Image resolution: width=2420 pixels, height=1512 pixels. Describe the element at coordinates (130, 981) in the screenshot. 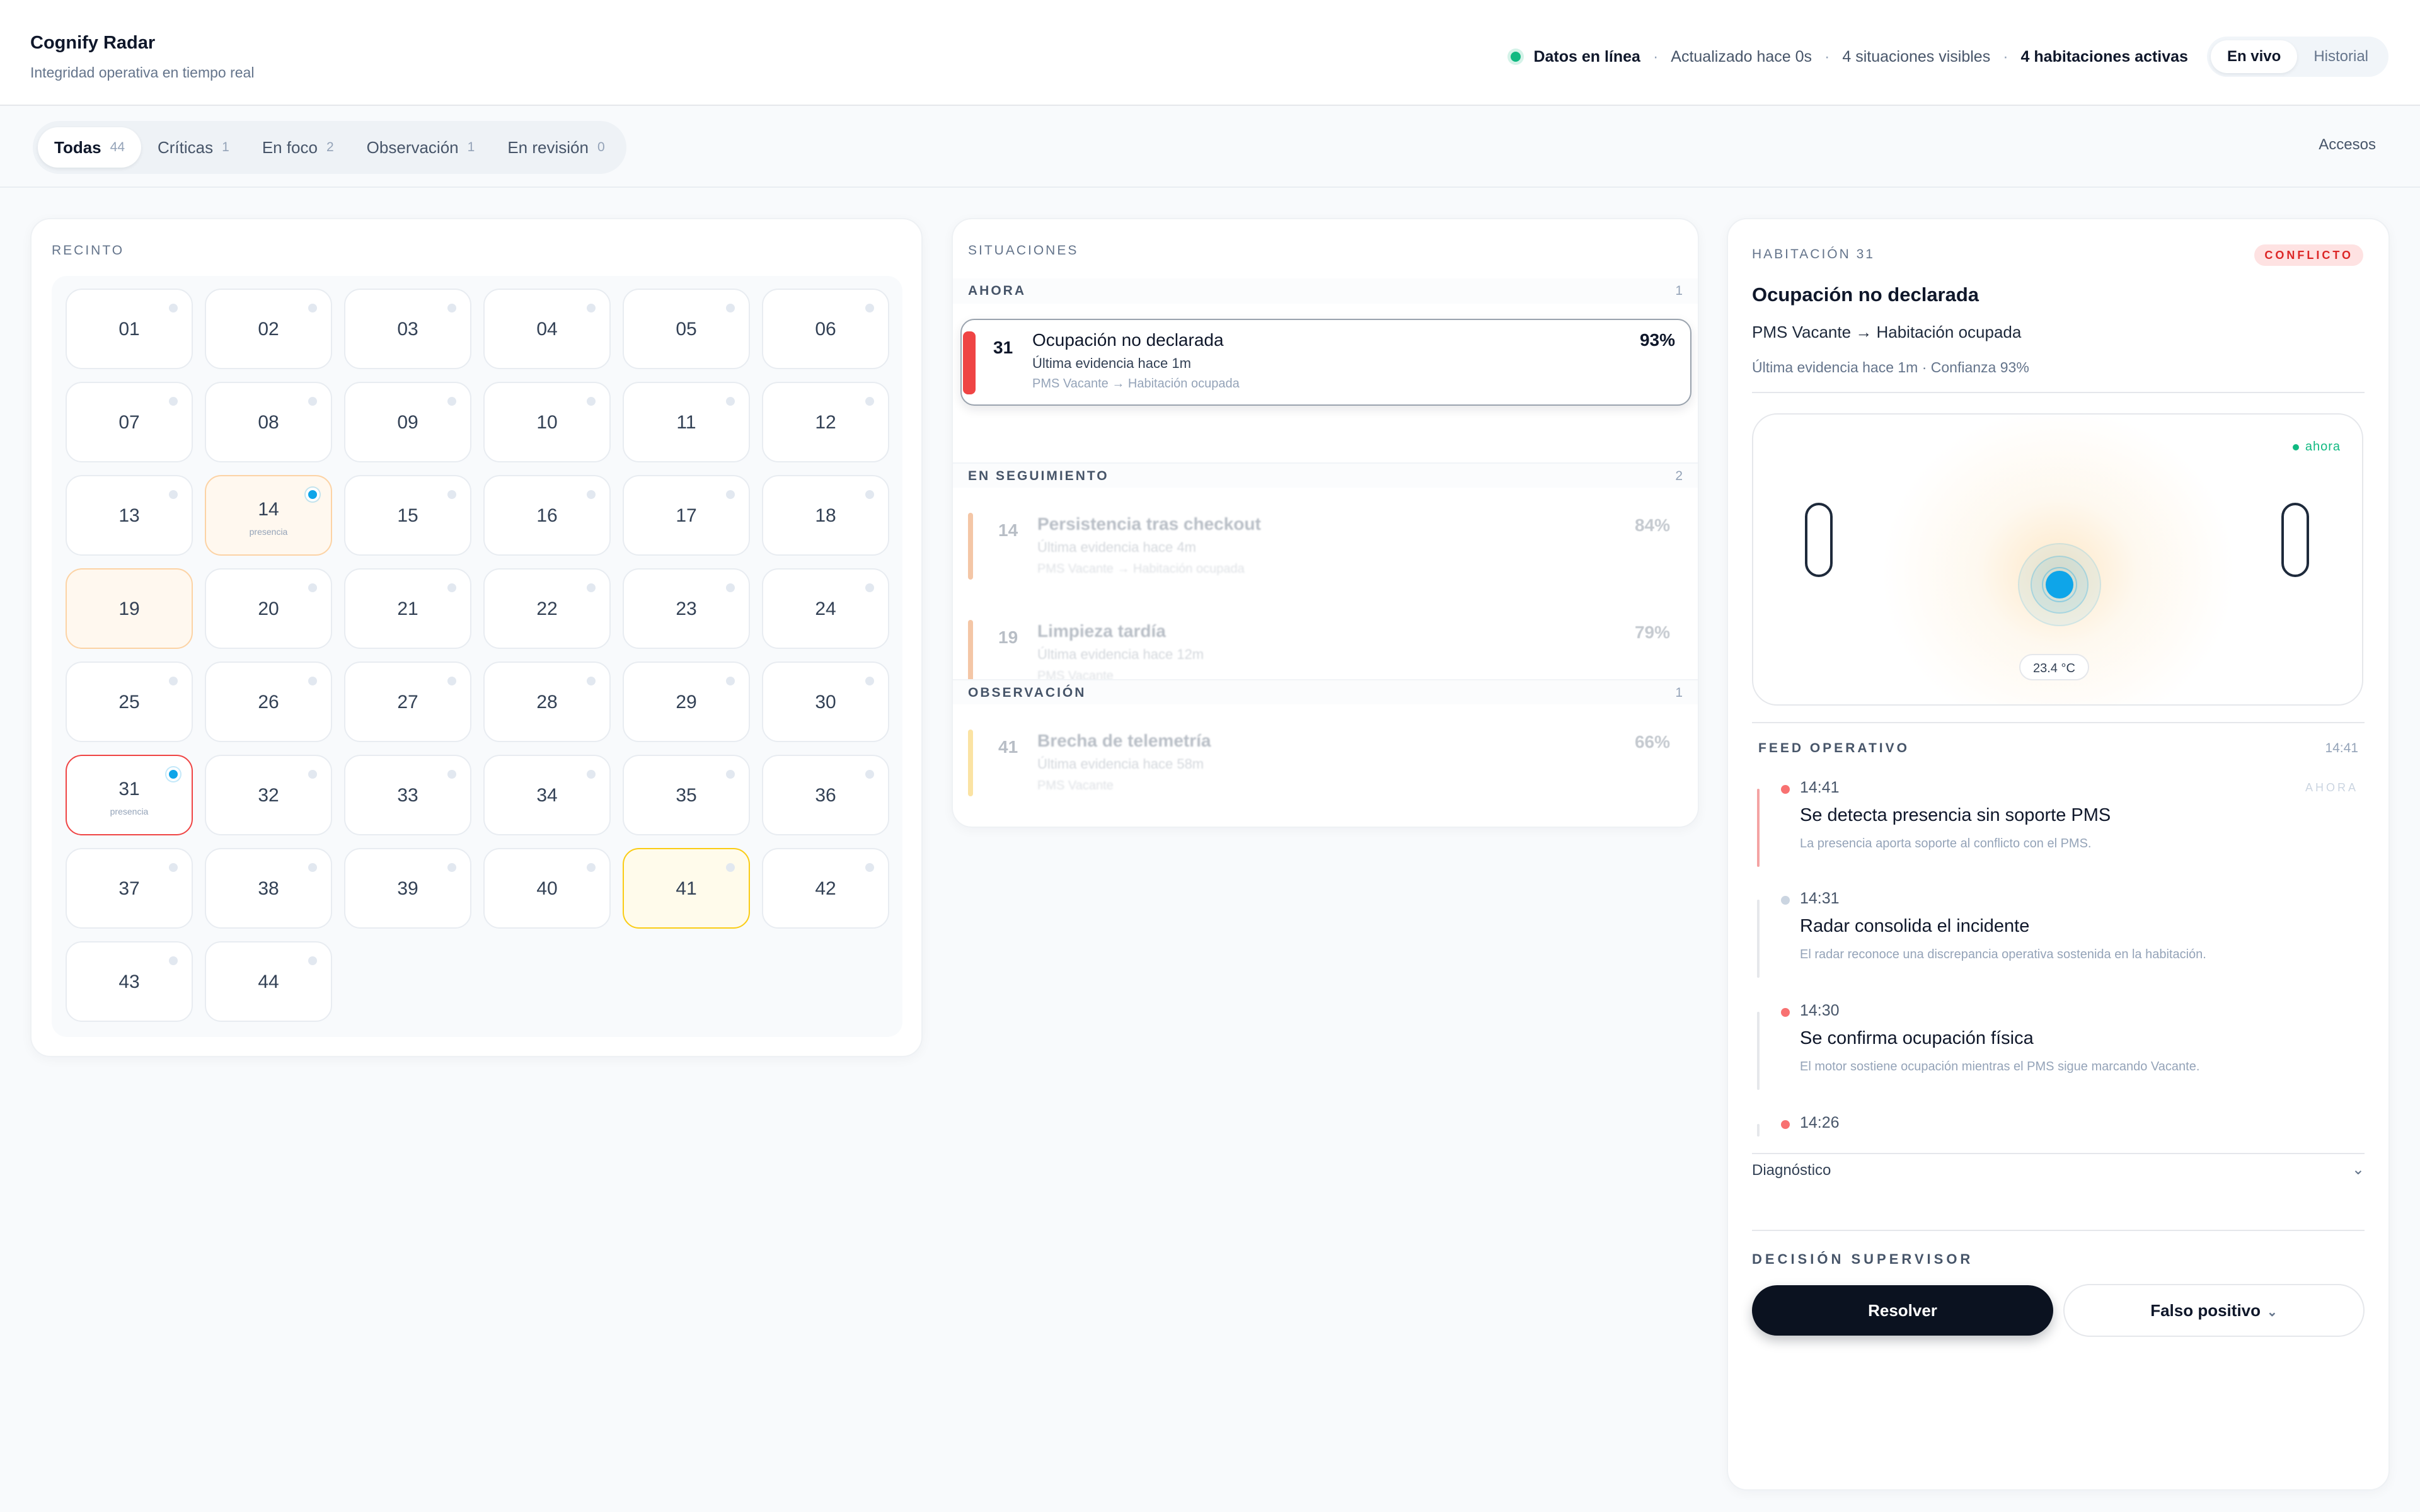

I see `room-tile-43: 43` at that location.